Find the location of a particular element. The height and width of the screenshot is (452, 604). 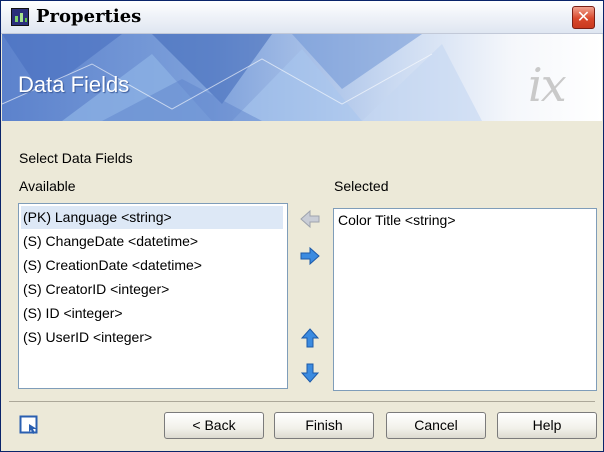

arrow-right-icon is located at coordinates (310, 256).